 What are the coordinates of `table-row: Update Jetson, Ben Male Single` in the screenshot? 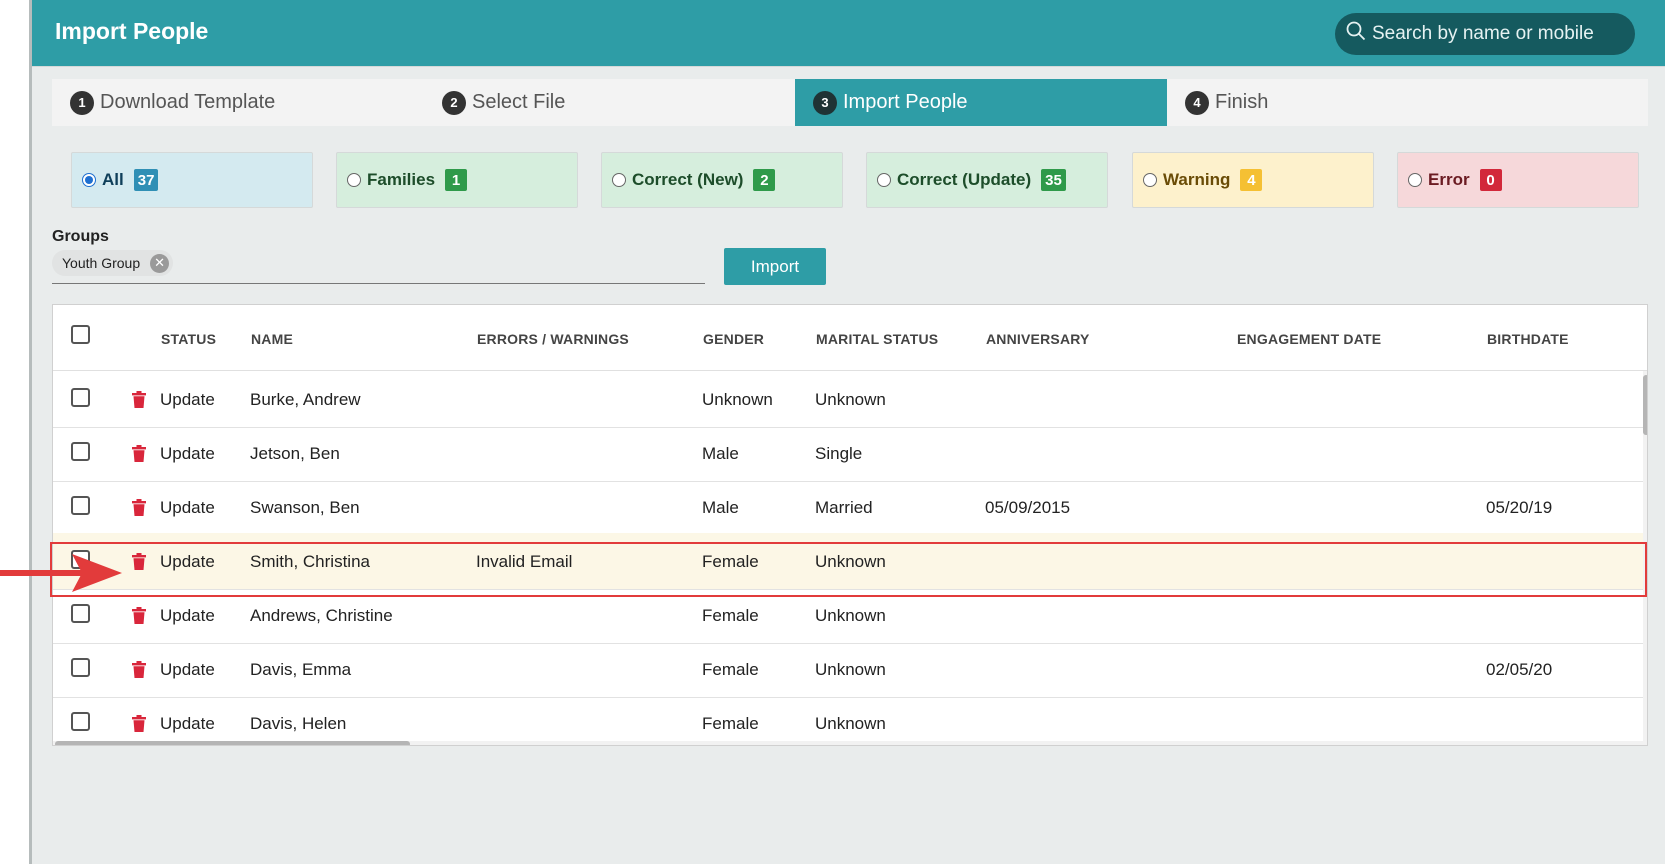 It's located at (850, 453).